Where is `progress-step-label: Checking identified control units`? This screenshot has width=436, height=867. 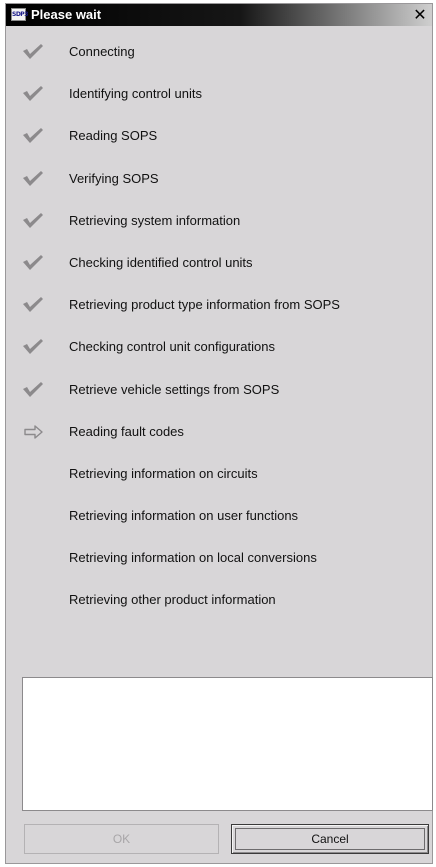 progress-step-label: Checking identified control units is located at coordinates (161, 262).